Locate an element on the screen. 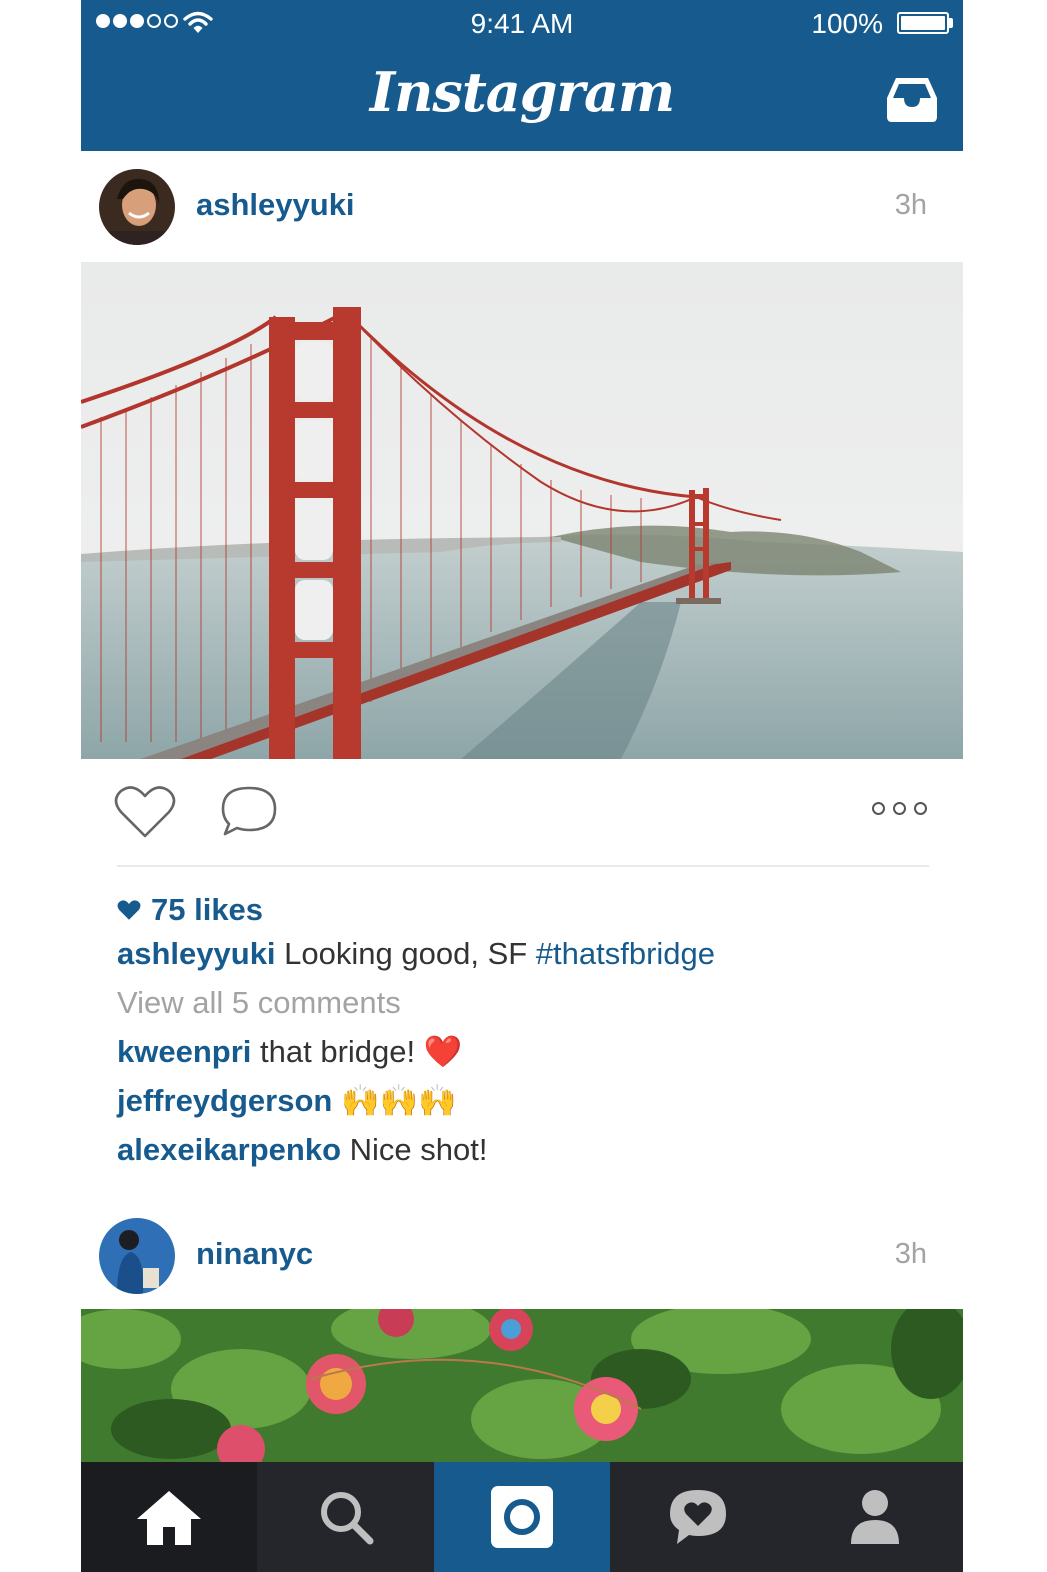 The width and height of the screenshot is (1047, 1572). home-icon is located at coordinates (169, 1518).